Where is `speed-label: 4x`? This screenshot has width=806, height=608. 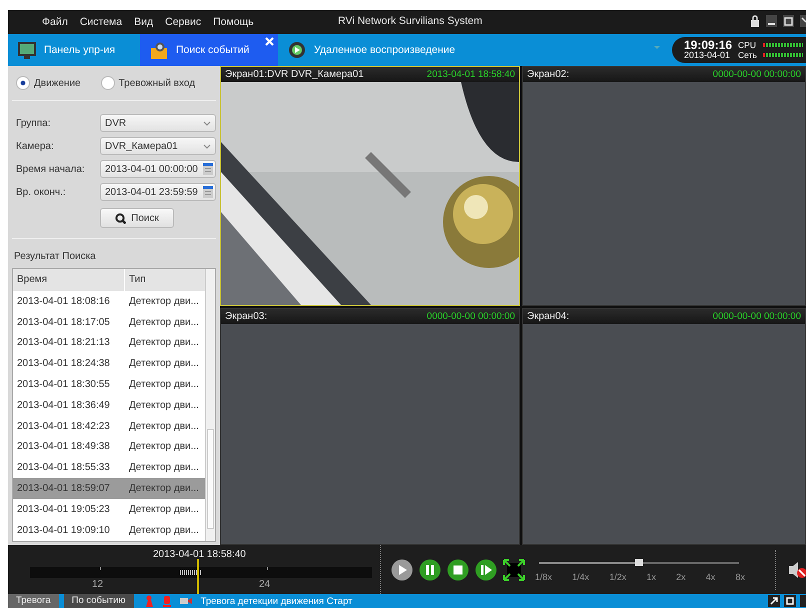 speed-label: 4x is located at coordinates (711, 577).